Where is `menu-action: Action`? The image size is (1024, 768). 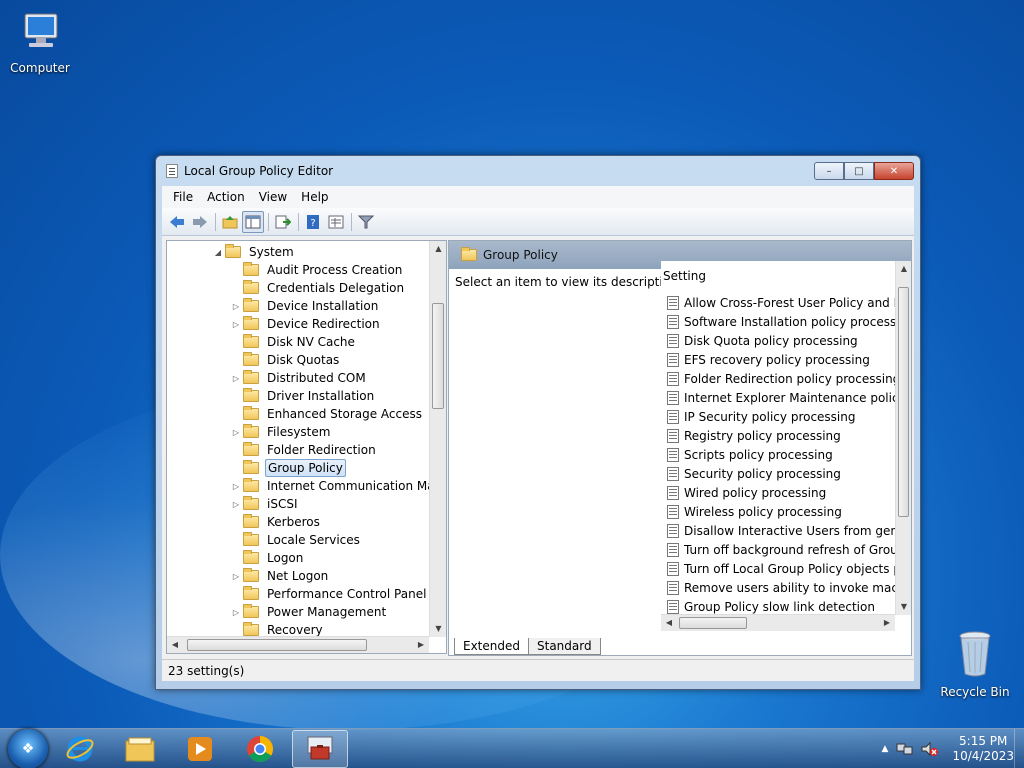
menu-action: Action is located at coordinates (226, 197).